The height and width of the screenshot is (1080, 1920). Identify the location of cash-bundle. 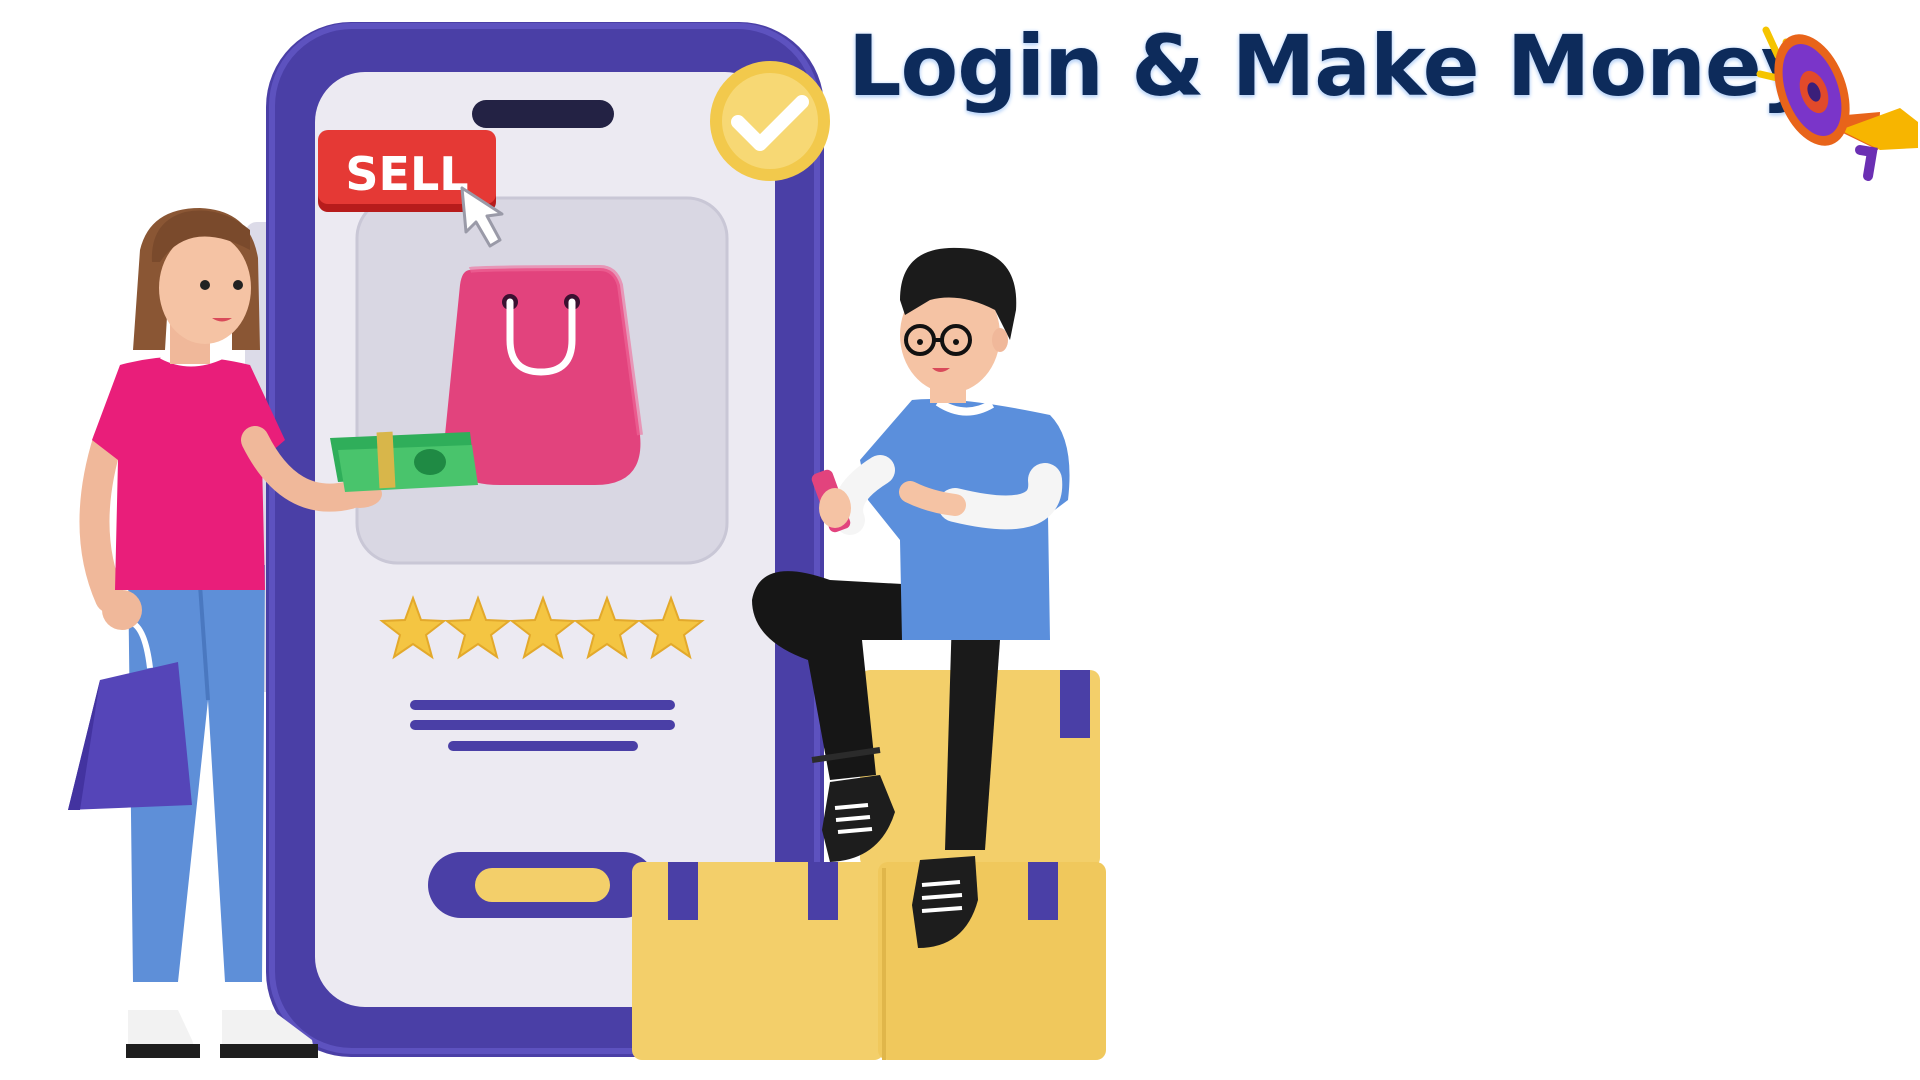
(404, 461).